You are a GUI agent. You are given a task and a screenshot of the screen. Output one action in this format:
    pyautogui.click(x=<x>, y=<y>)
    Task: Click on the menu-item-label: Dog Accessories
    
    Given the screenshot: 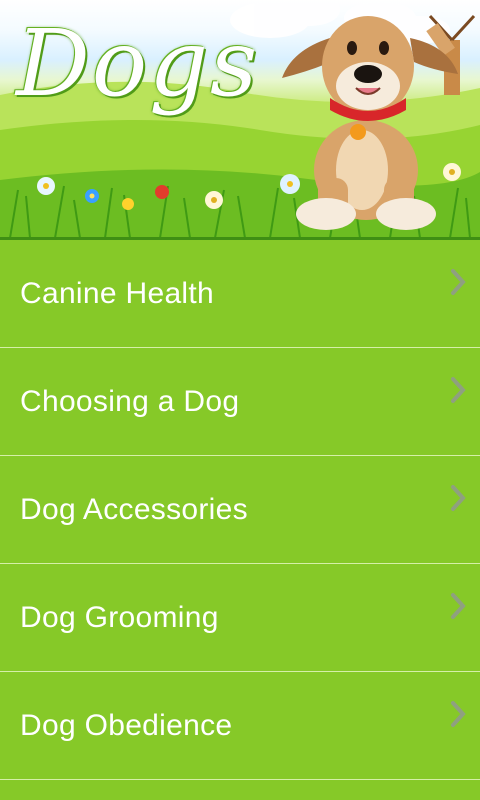 What is the action you would take?
    pyautogui.click(x=134, y=509)
    